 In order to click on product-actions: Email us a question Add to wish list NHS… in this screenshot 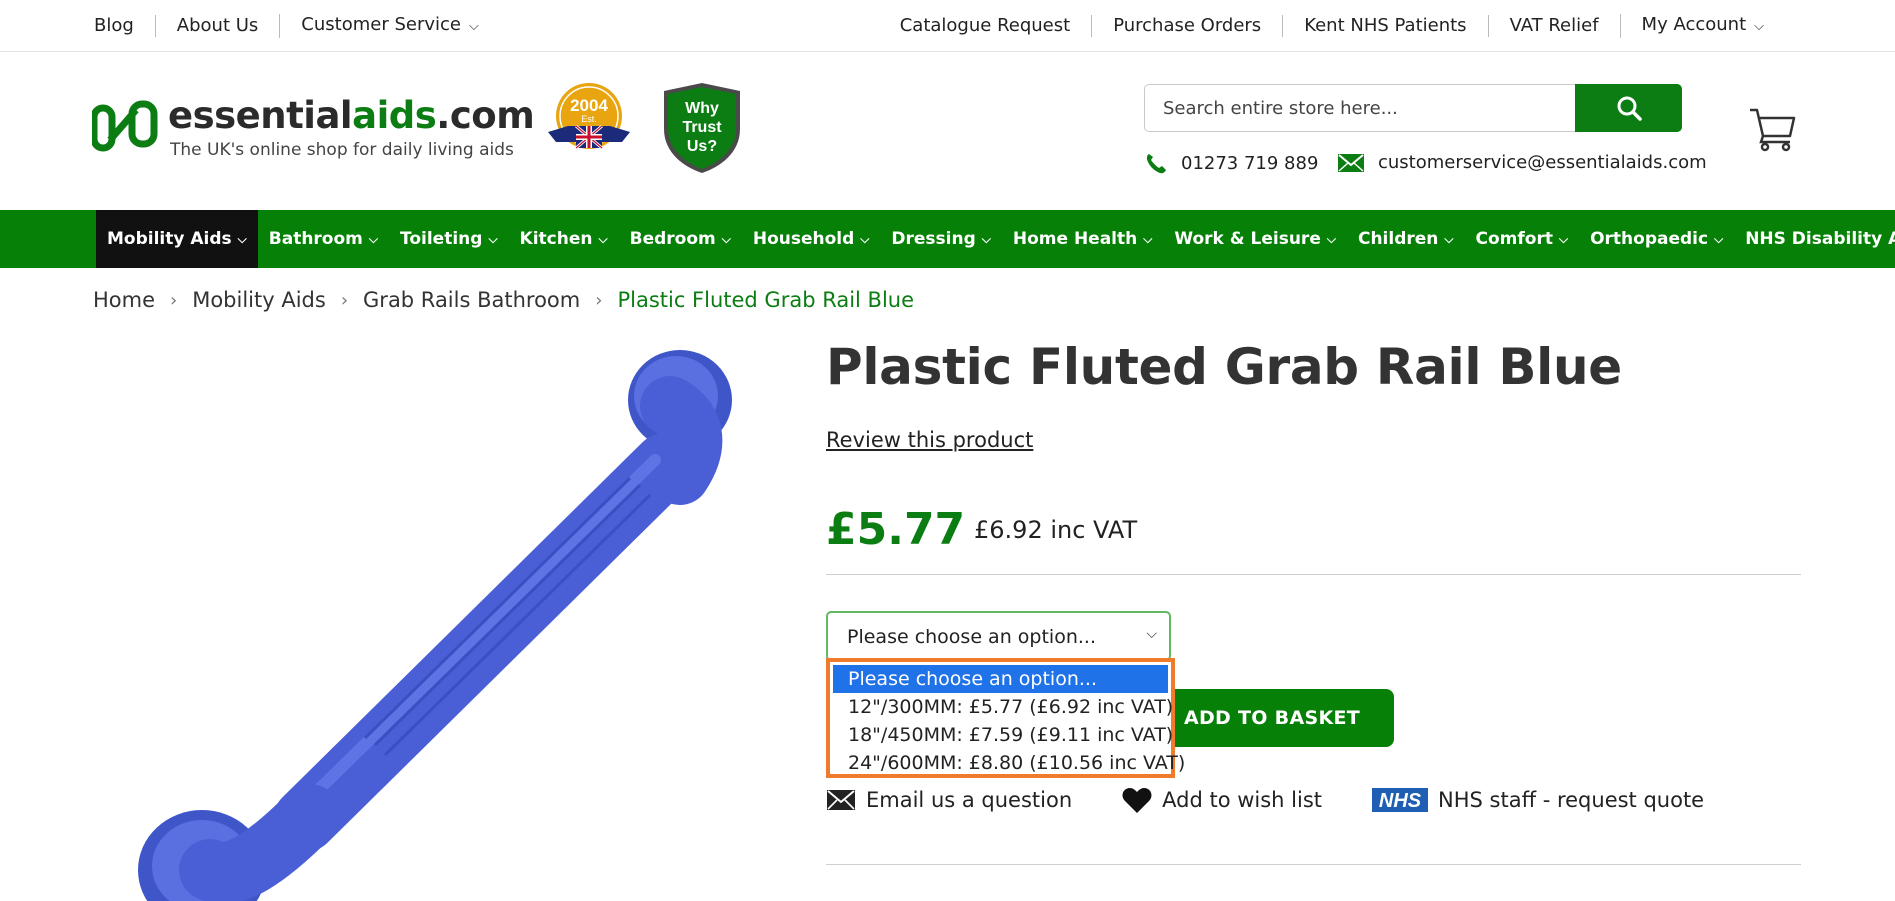, I will do `click(1290, 800)`.